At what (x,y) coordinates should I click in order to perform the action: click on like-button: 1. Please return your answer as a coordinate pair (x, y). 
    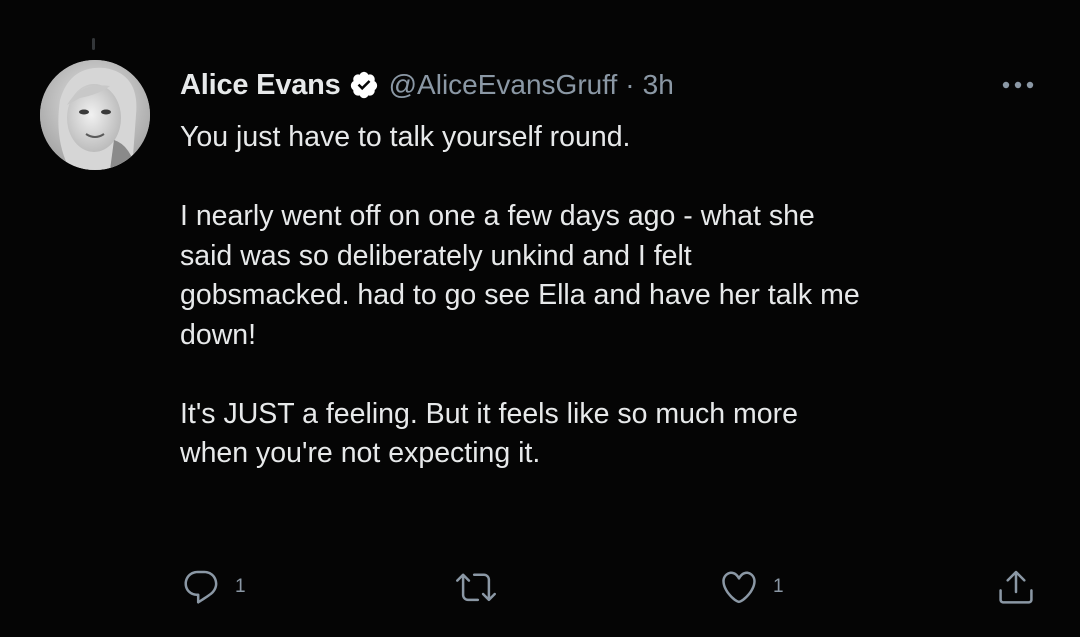
    Looking at the image, I should click on (751, 587).